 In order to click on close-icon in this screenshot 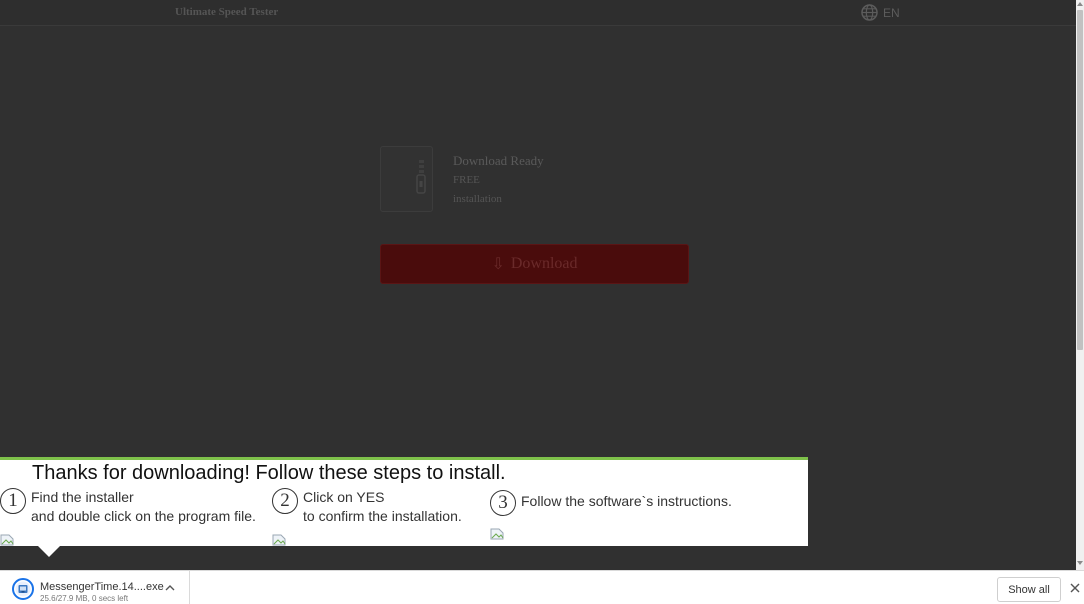, I will do `click(1075, 588)`.